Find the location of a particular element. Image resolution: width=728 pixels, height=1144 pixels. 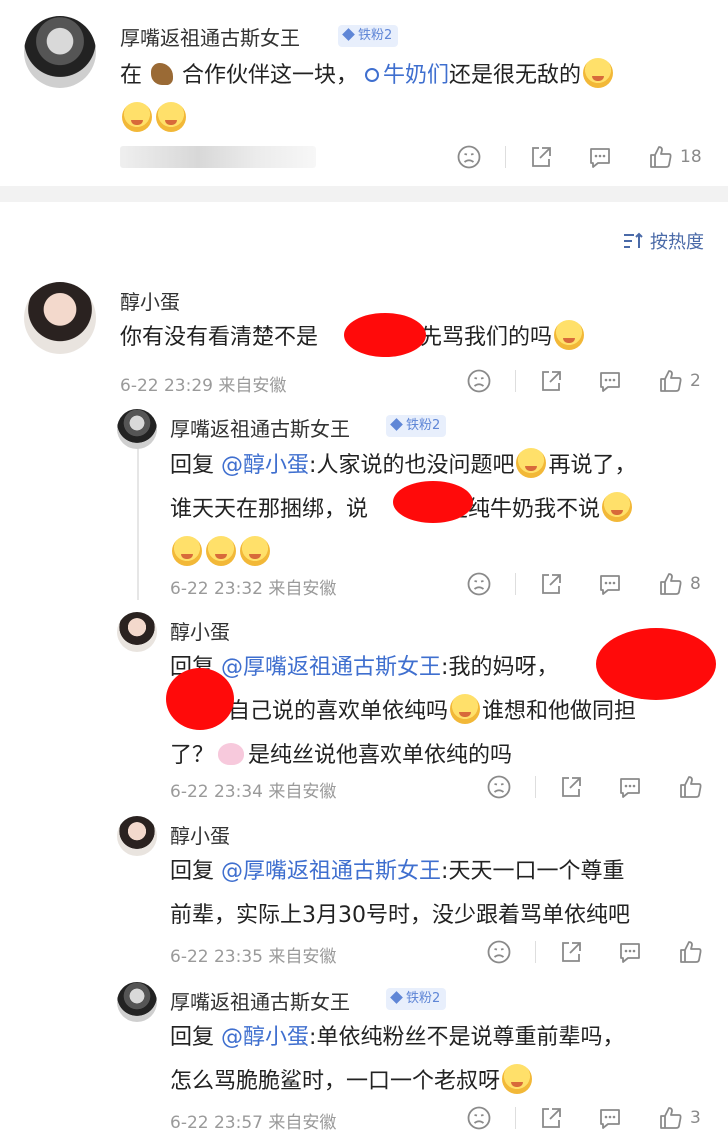

post-share-button is located at coordinates (541, 157).